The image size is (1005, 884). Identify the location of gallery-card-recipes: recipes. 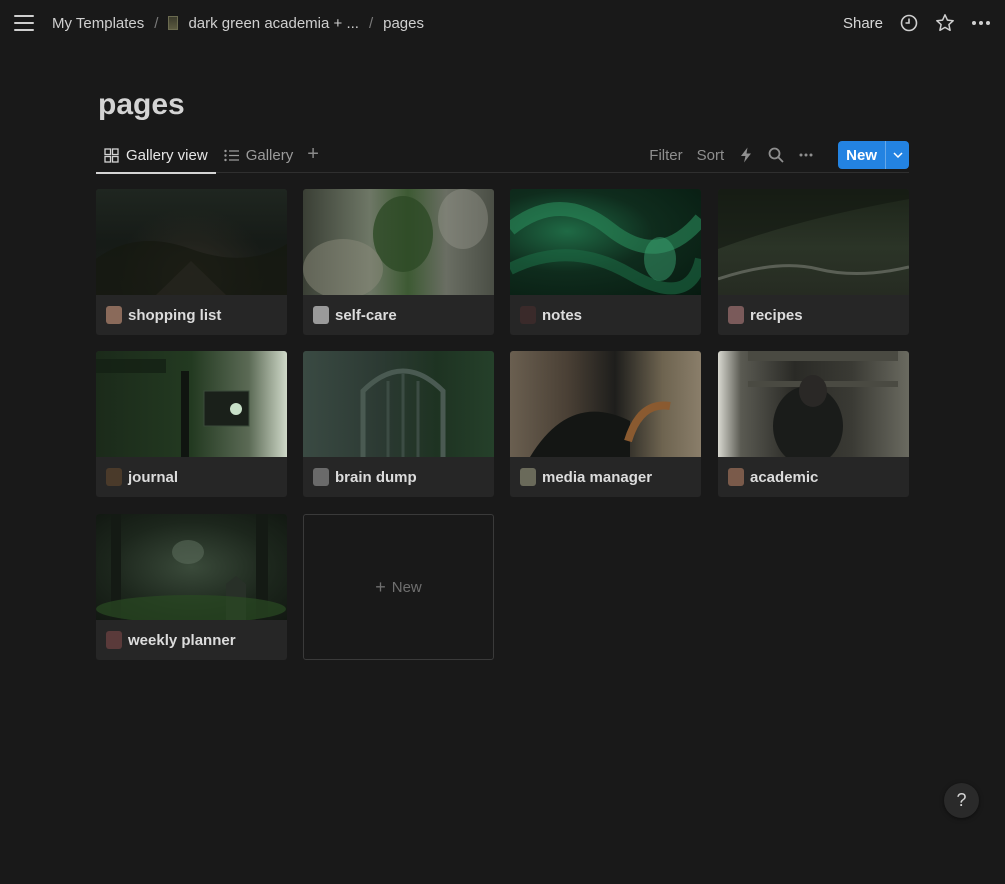
(813, 262).